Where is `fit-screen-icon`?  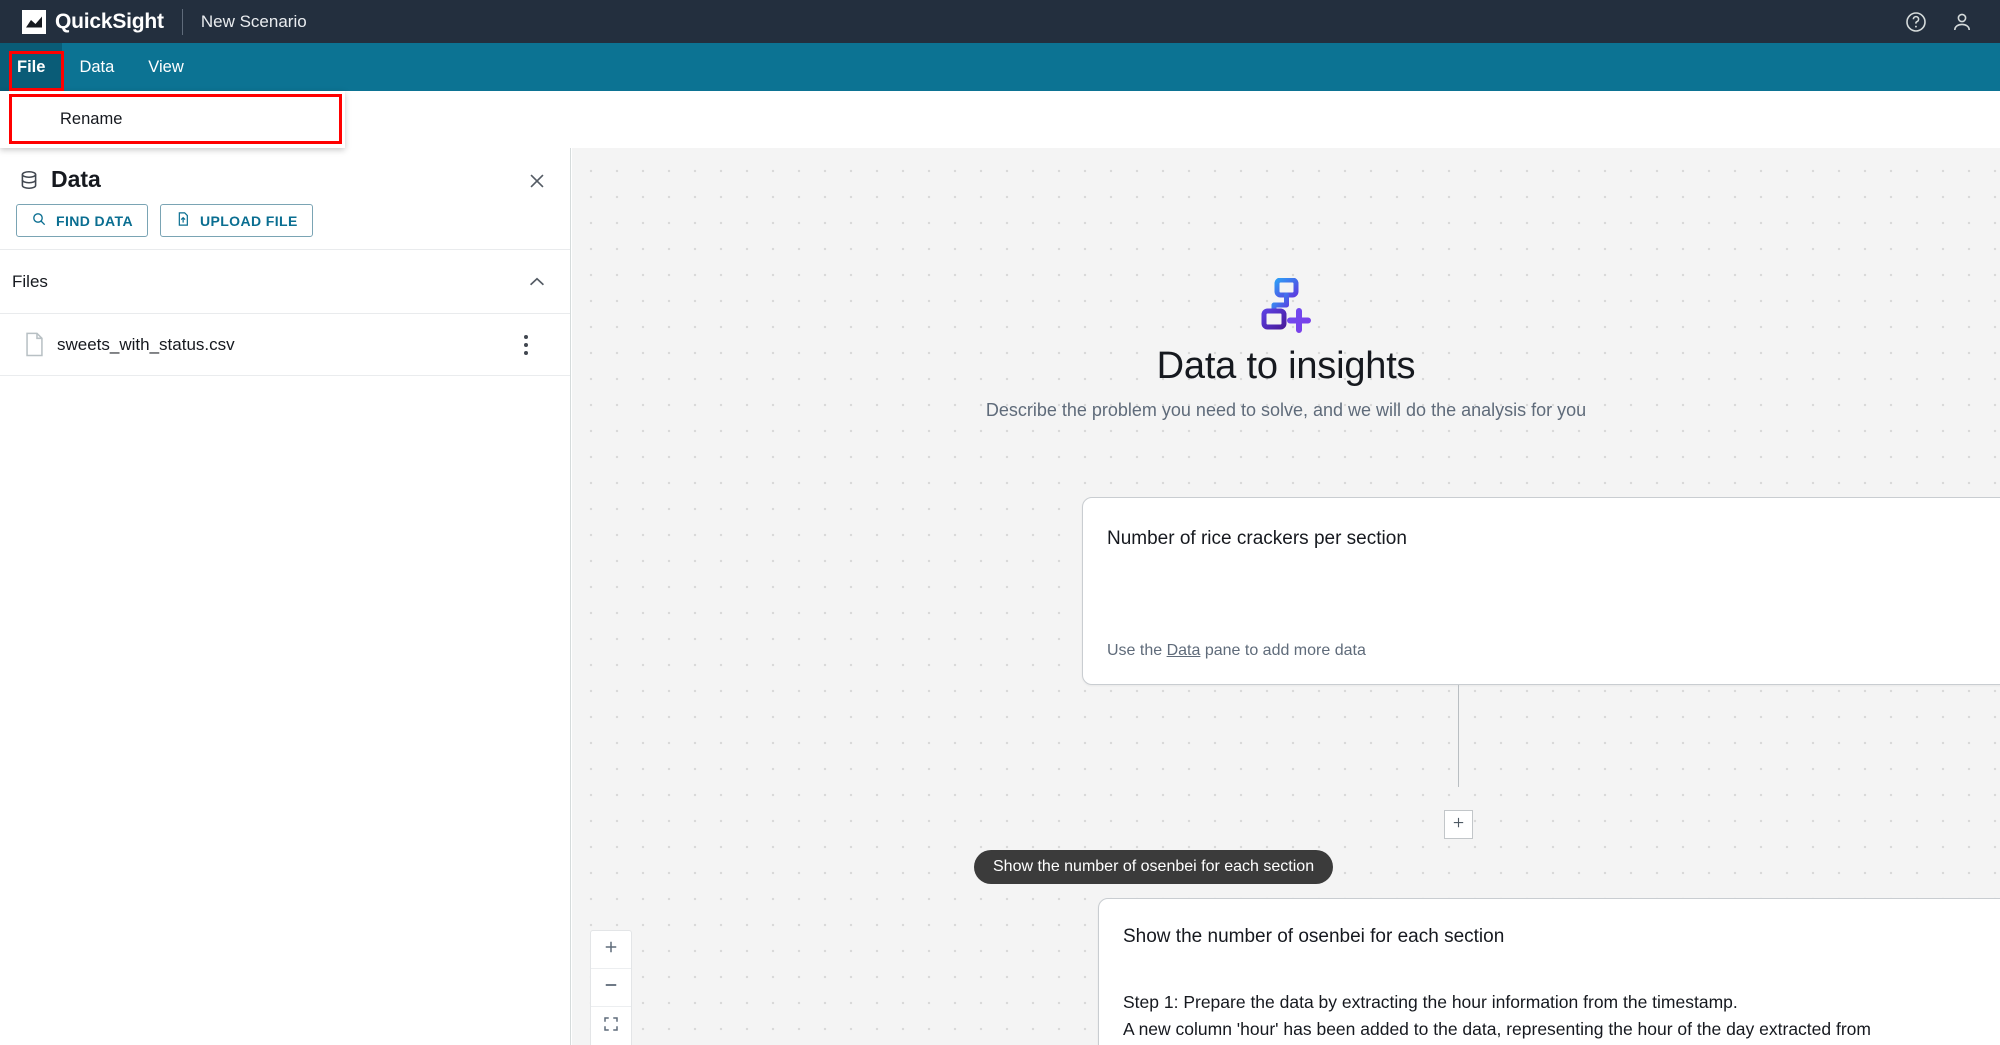
fit-screen-icon is located at coordinates (611, 1026).